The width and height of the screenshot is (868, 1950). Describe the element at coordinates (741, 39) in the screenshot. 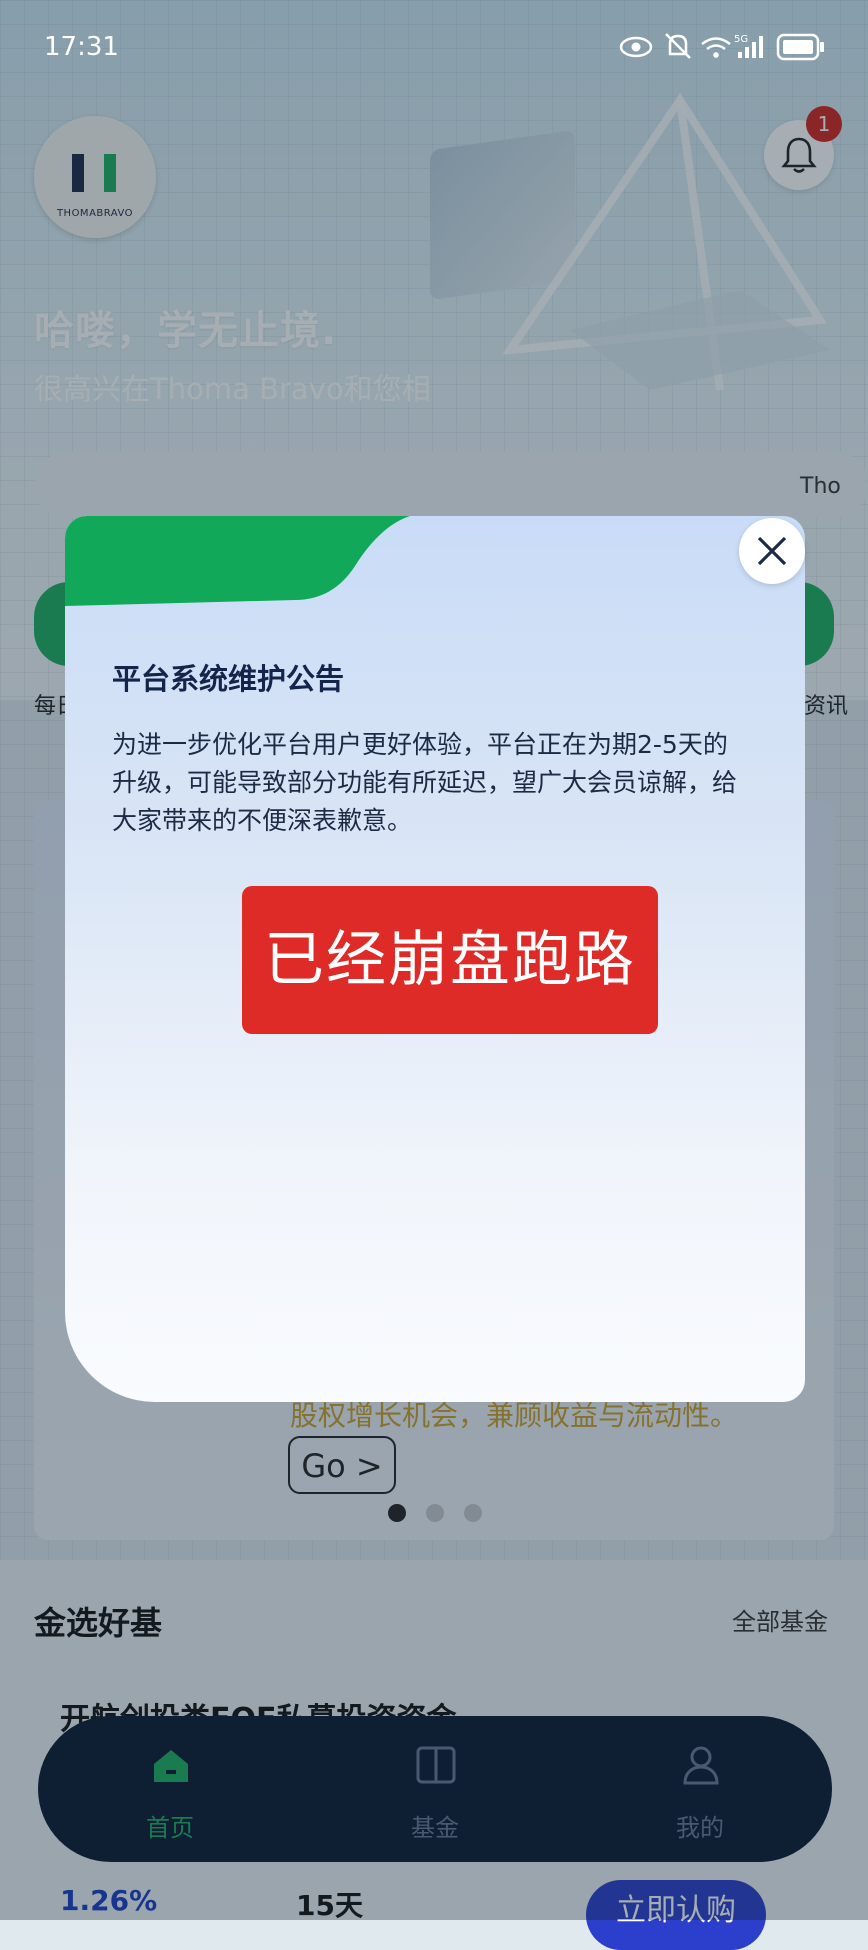

I see `network-label: 5G` at that location.